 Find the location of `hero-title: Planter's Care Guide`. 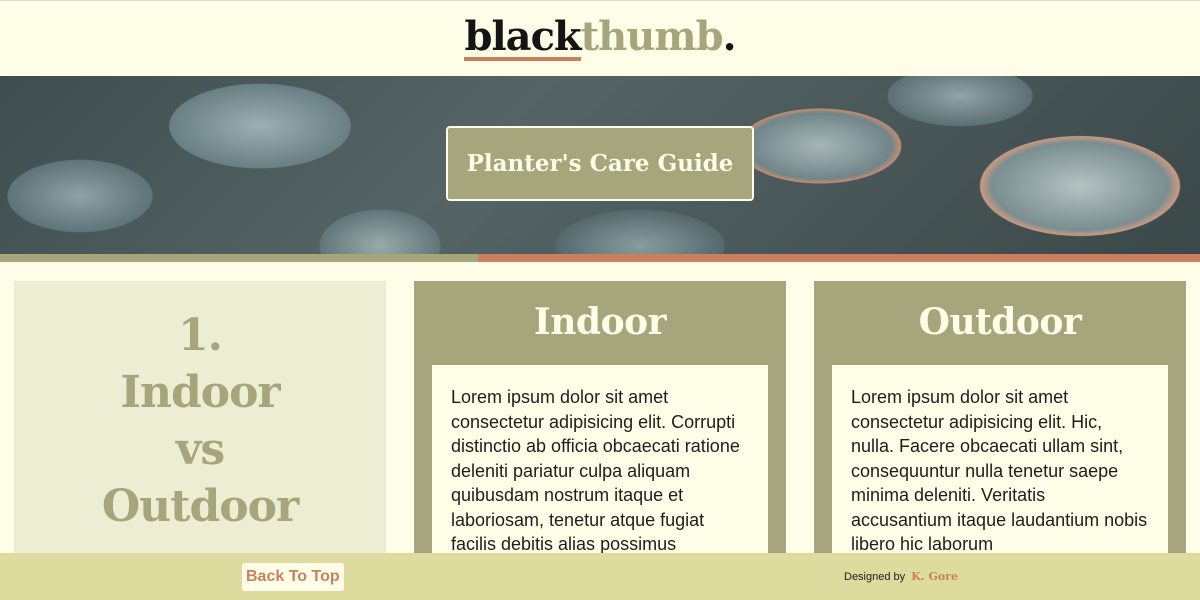

hero-title: Planter's Care Guide is located at coordinates (600, 163).